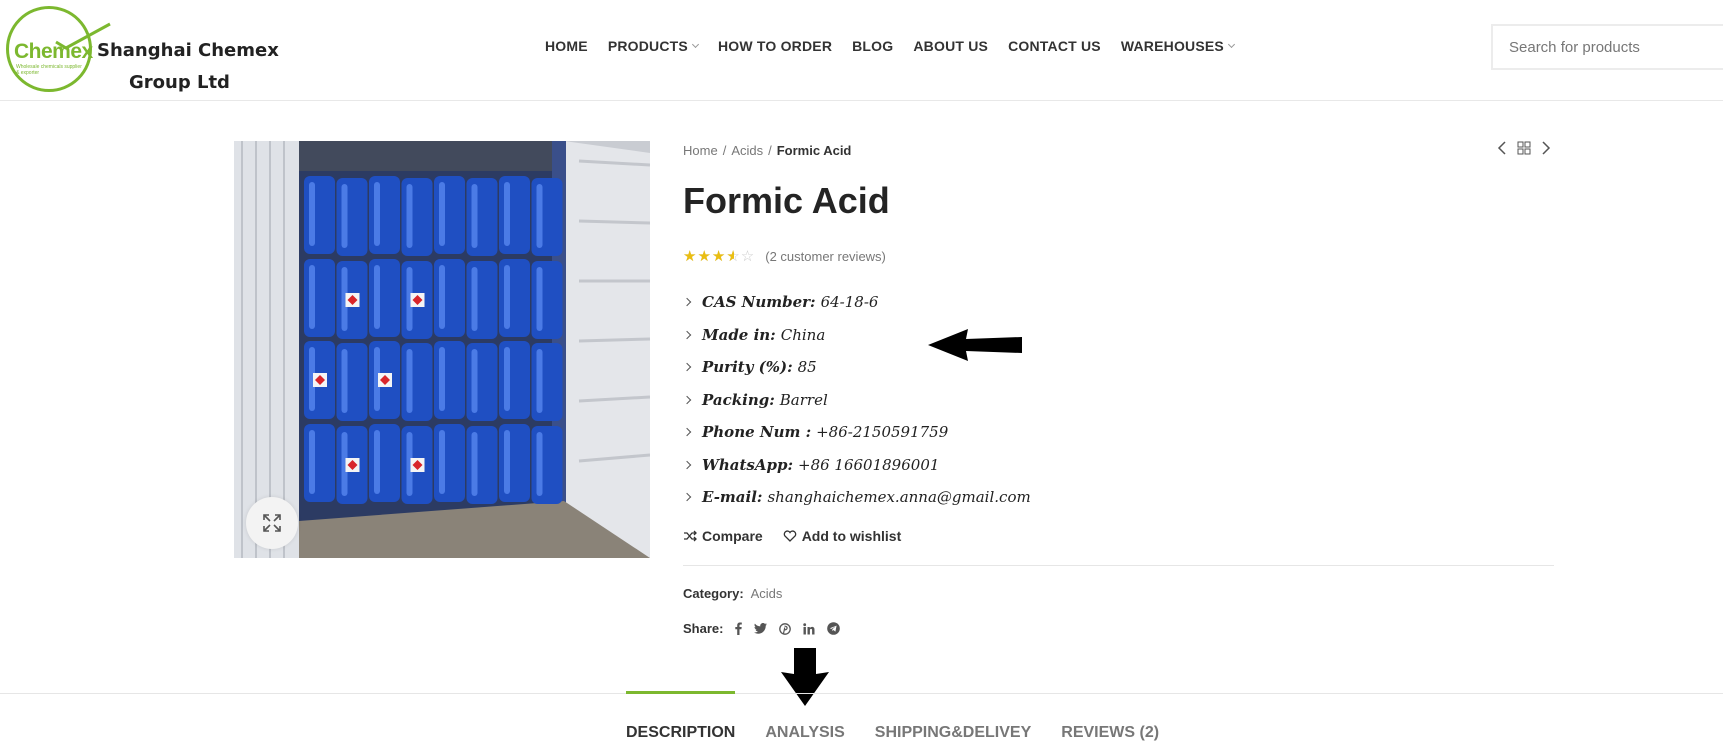 The image size is (1723, 745). I want to click on prev-product-icon, so click(1502, 148).